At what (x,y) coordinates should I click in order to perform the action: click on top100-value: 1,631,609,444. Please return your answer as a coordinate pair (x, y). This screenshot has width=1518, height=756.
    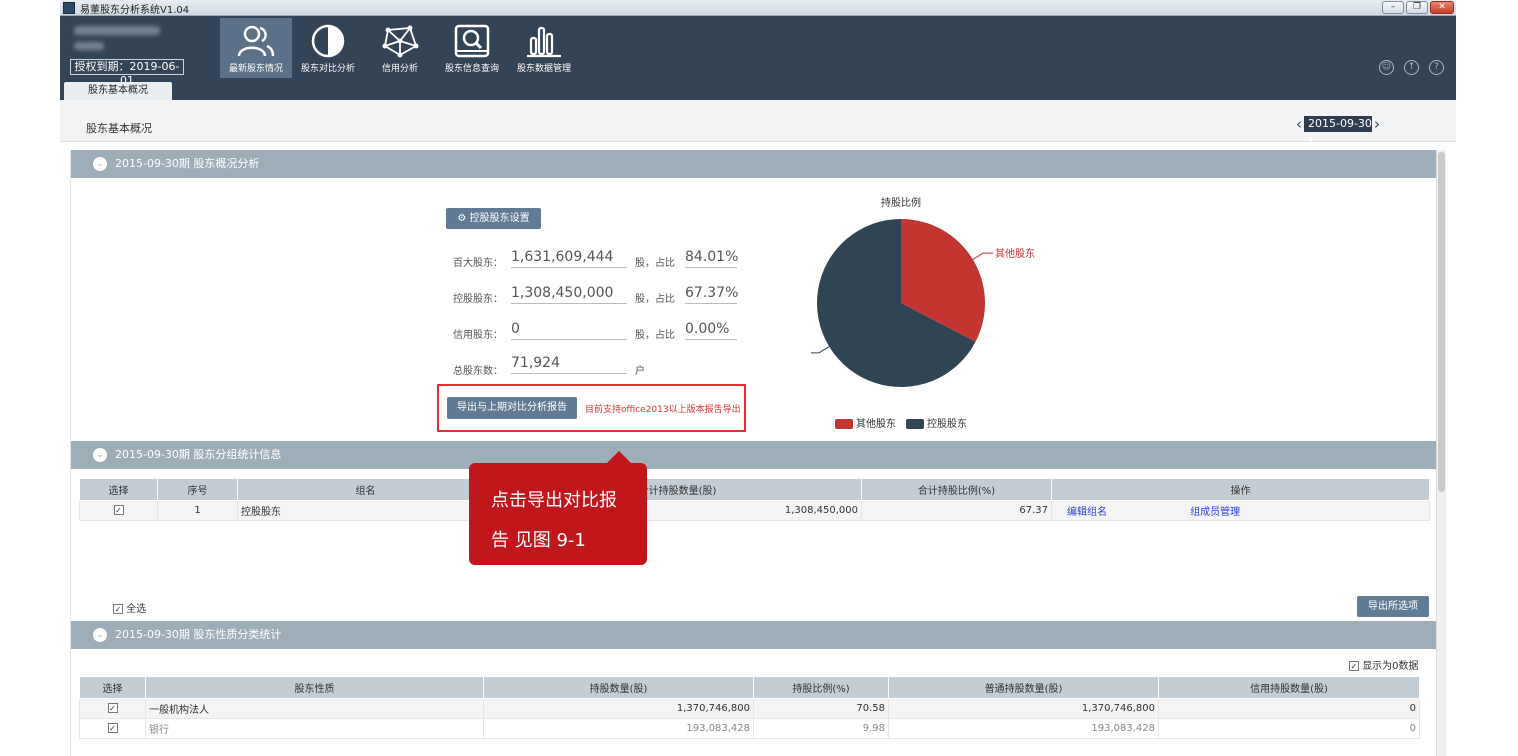
    Looking at the image, I should click on (569, 258).